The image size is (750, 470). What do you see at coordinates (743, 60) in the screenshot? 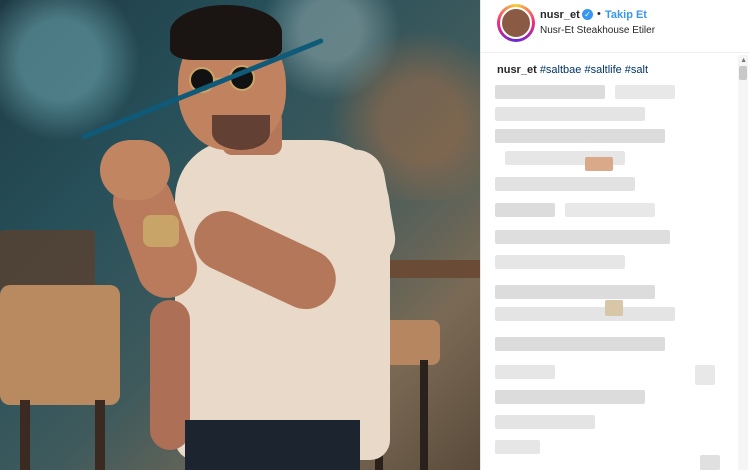
I see `scroll-up-arrow-icon: ▲` at bounding box center [743, 60].